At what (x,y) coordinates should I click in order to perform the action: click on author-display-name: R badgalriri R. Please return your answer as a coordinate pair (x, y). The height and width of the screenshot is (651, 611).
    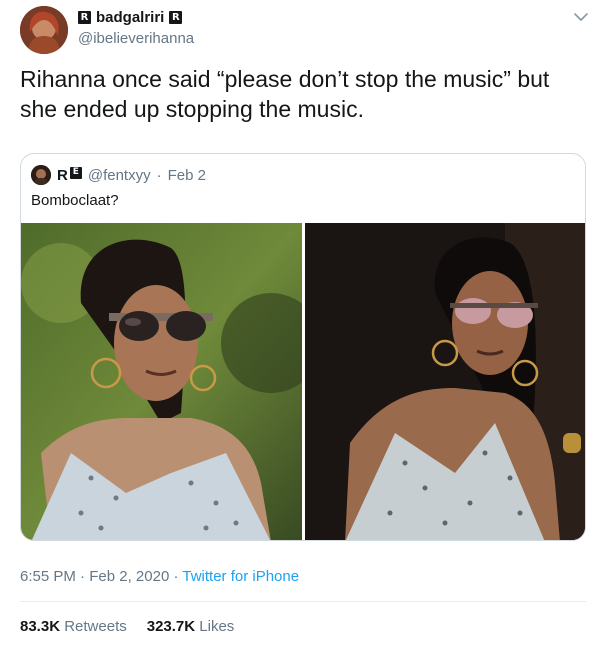
    Looking at the image, I should click on (130, 17).